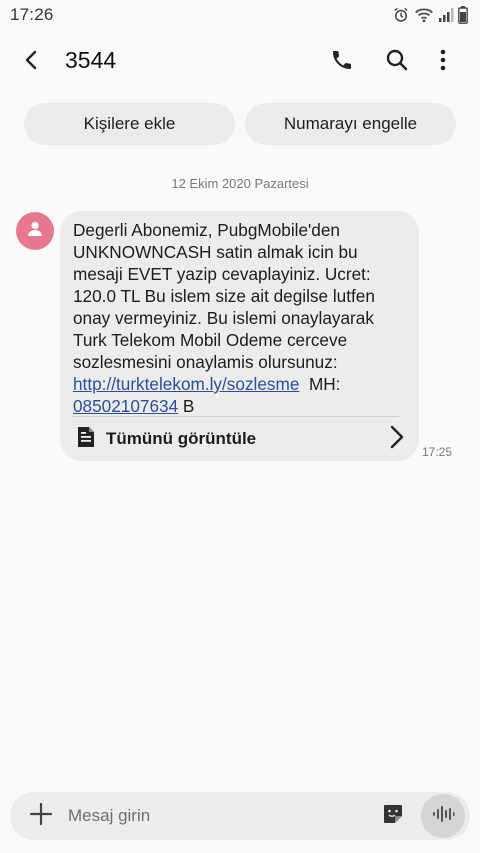 The image size is (480, 853). I want to click on composer-bar, so click(240, 816).